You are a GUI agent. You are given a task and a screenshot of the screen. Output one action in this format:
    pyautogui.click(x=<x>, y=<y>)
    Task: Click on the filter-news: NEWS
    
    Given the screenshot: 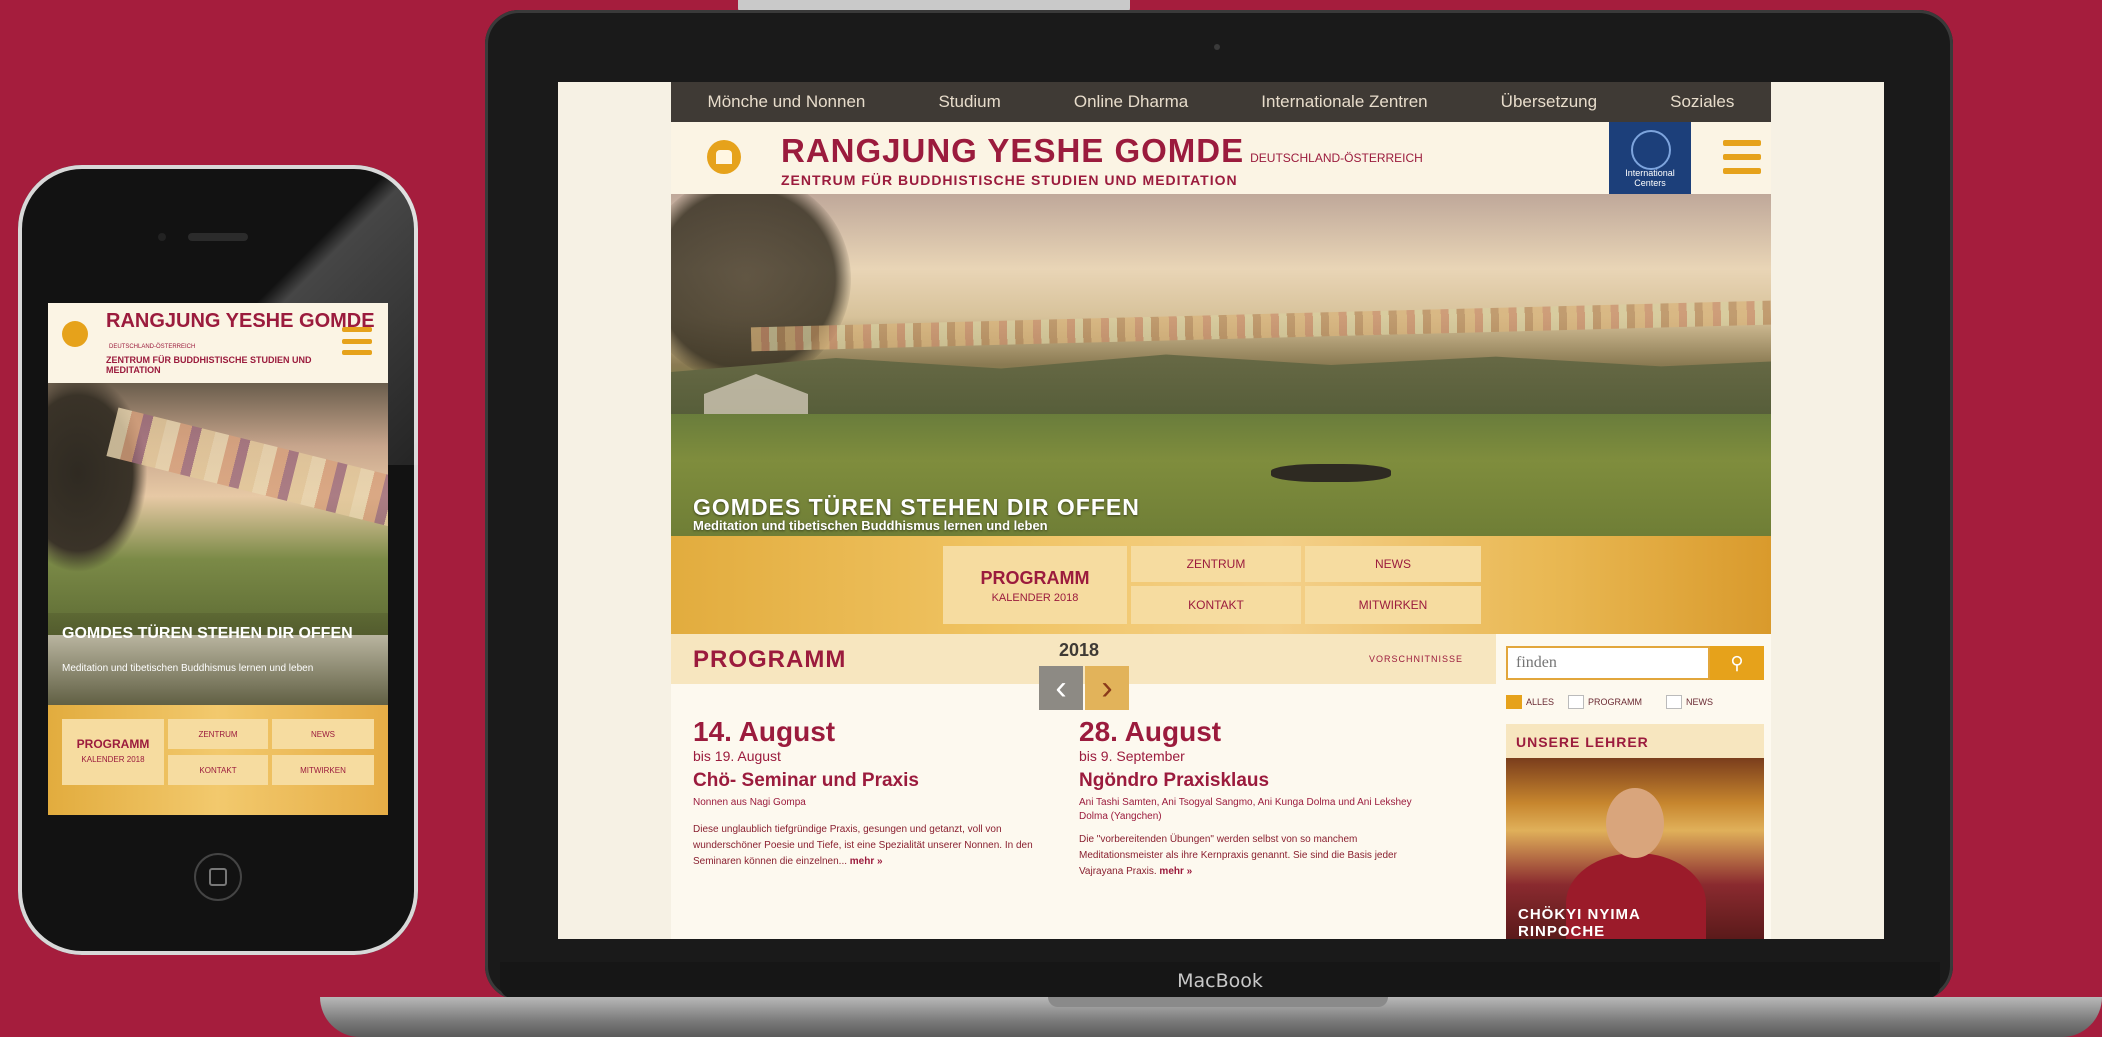 What is the action you would take?
    pyautogui.click(x=1689, y=702)
    